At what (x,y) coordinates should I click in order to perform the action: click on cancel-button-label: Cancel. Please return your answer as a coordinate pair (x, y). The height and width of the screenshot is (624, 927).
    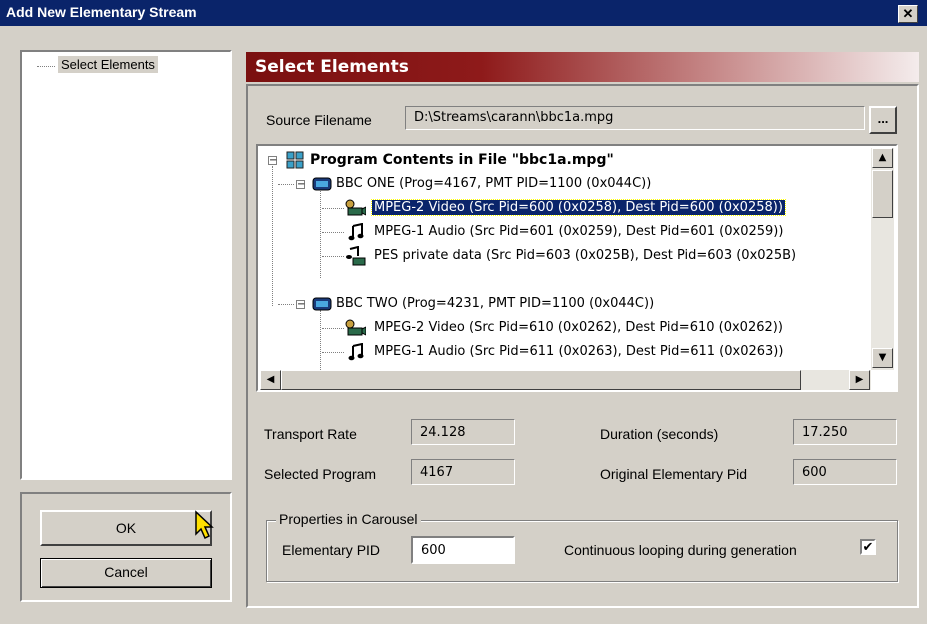
    Looking at the image, I should click on (126, 572).